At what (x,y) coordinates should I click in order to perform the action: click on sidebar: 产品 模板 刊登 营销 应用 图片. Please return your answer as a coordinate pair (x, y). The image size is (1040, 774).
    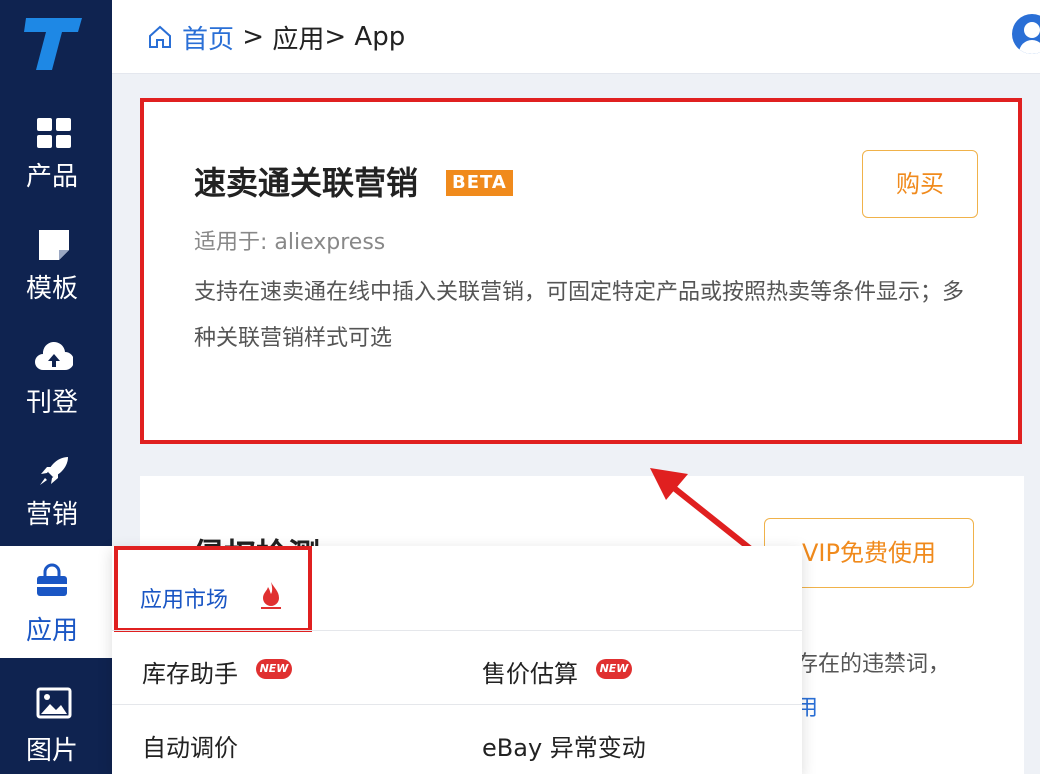
    Looking at the image, I should click on (56, 387).